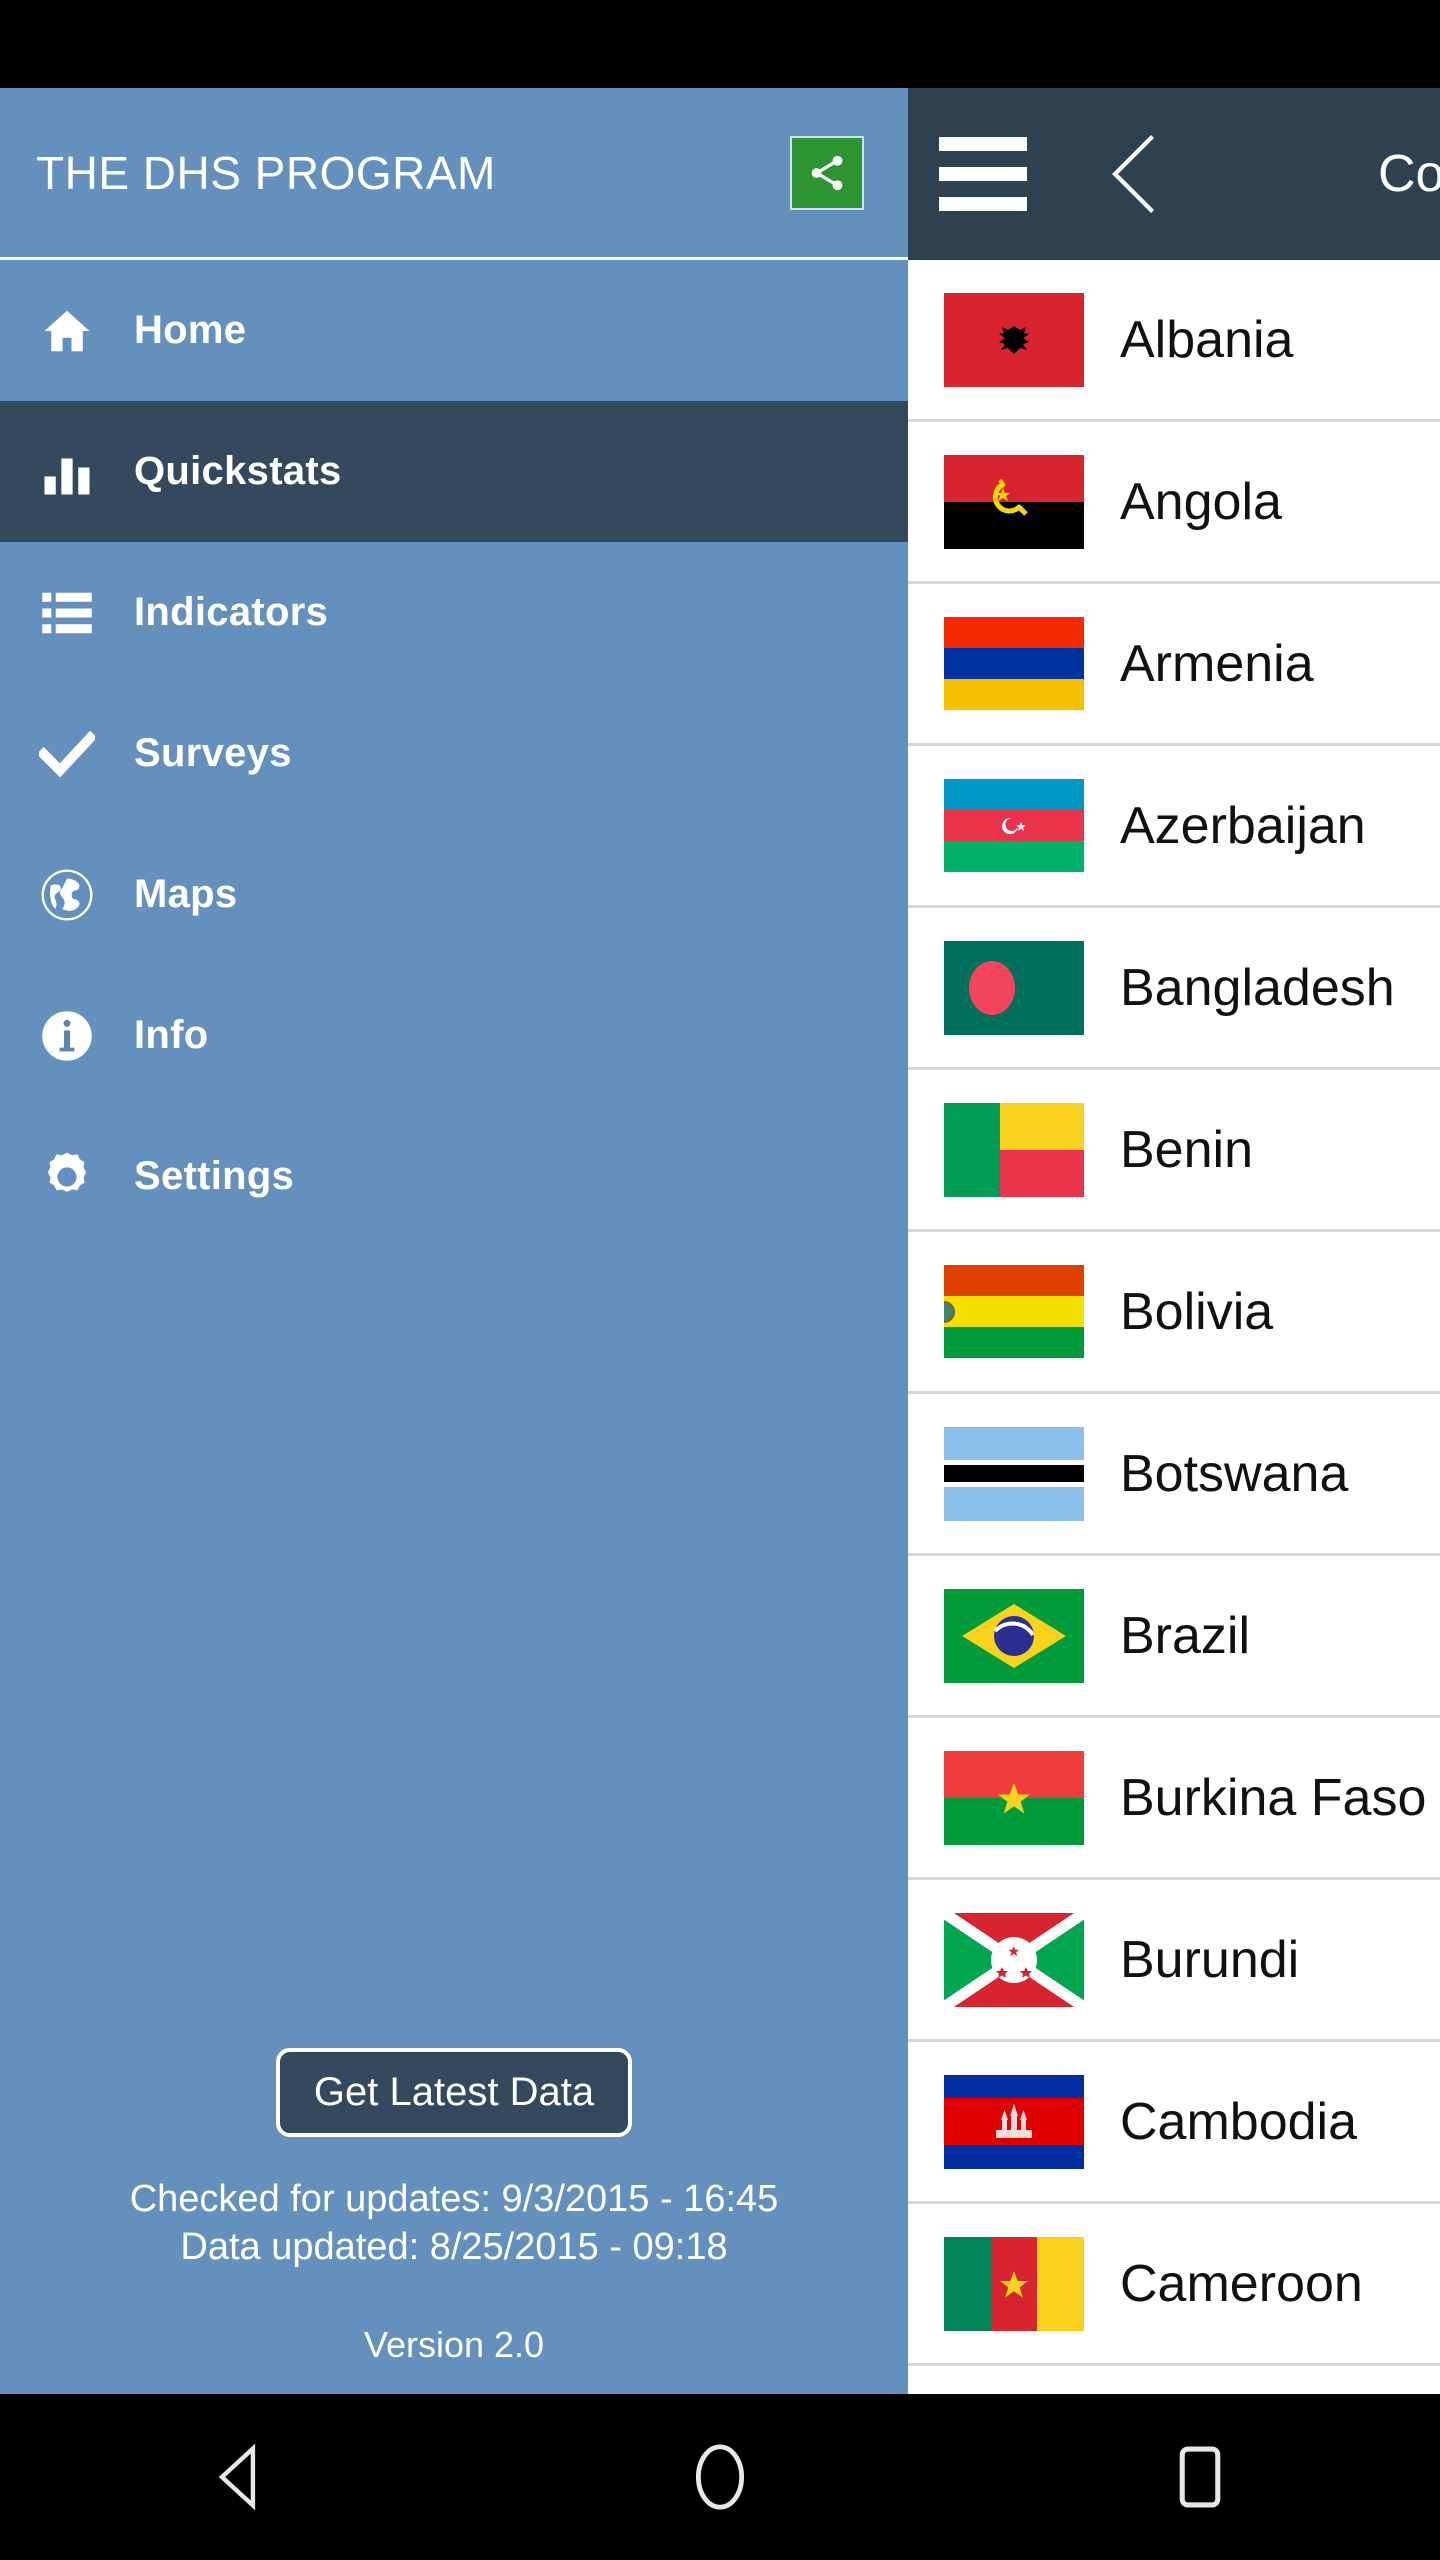 This screenshot has width=1440, height=2560. Describe the element at coordinates (1234, 1473) in the screenshot. I see `country-name: Botswana` at that location.